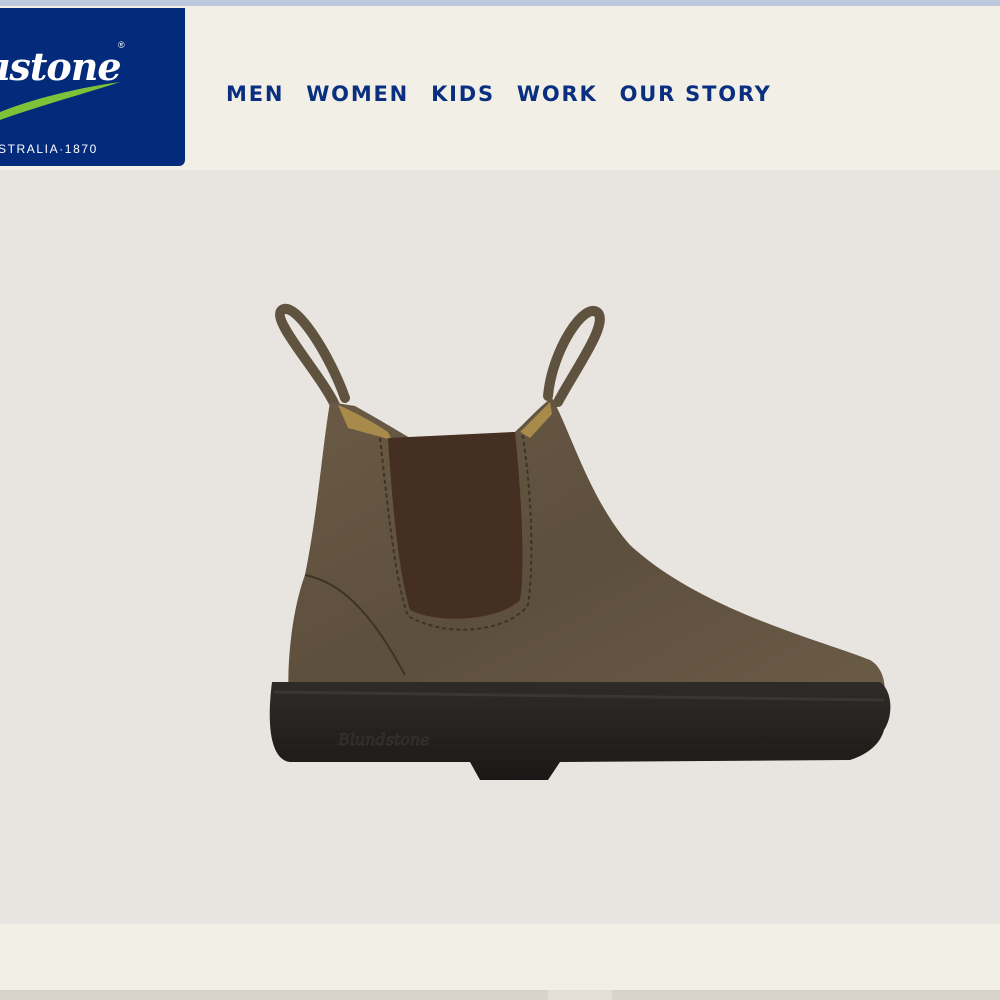 The width and height of the screenshot is (1000, 1000). I want to click on nav-men: MEN, so click(255, 94).